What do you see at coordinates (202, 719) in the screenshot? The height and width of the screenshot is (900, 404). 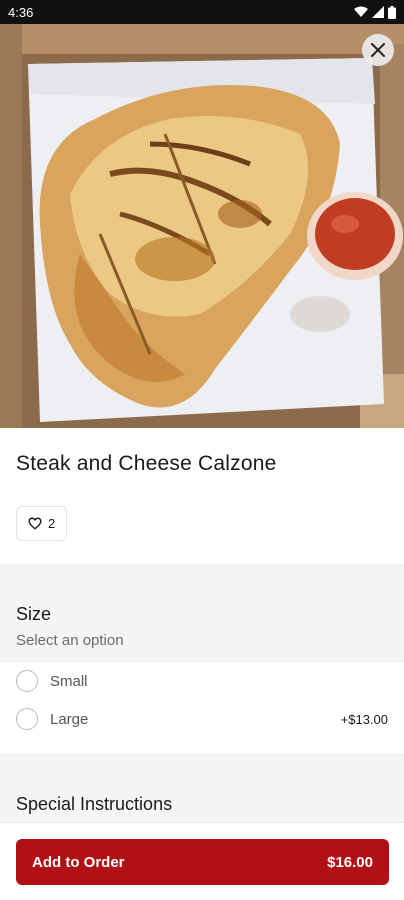 I see `size-option-large: Large +$13.00` at bounding box center [202, 719].